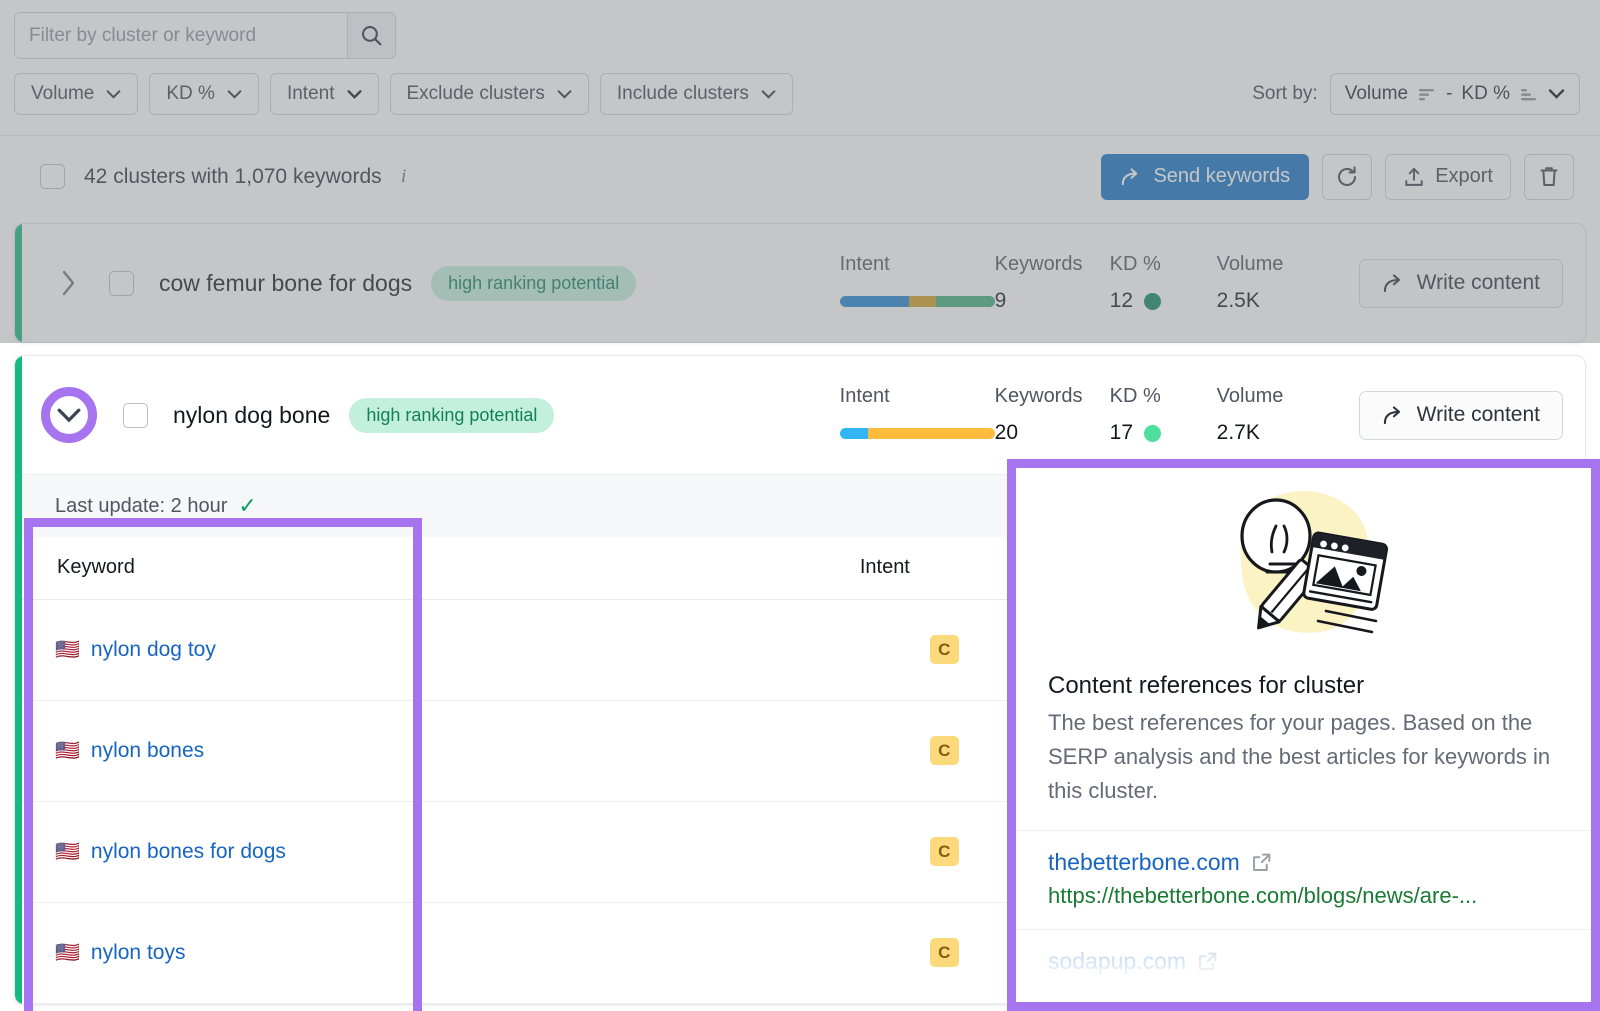  What do you see at coordinates (1549, 176) in the screenshot?
I see `delete-button` at bounding box center [1549, 176].